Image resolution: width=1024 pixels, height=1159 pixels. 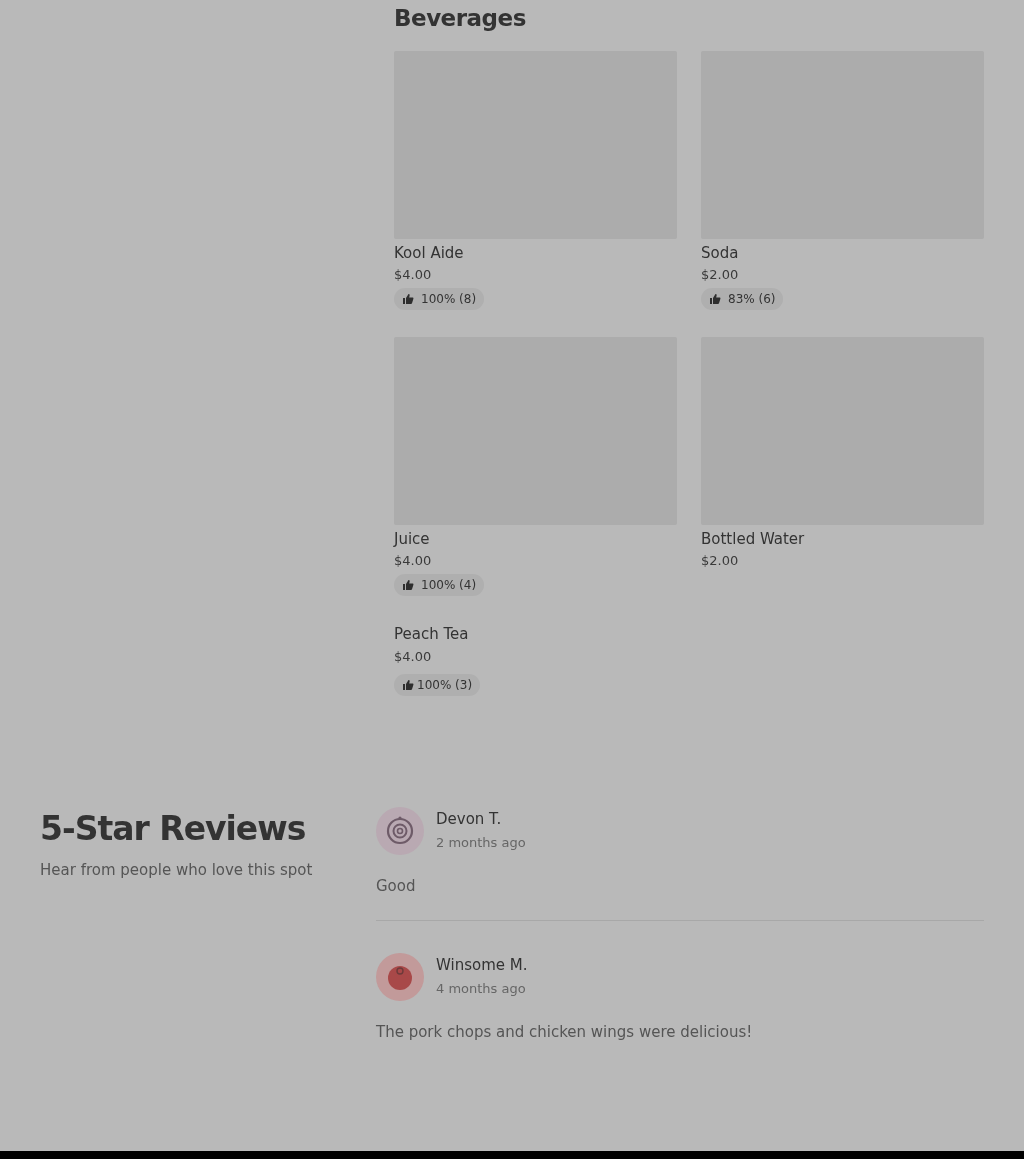 I want to click on review-time: 4 months ago, so click(x=481, y=989).